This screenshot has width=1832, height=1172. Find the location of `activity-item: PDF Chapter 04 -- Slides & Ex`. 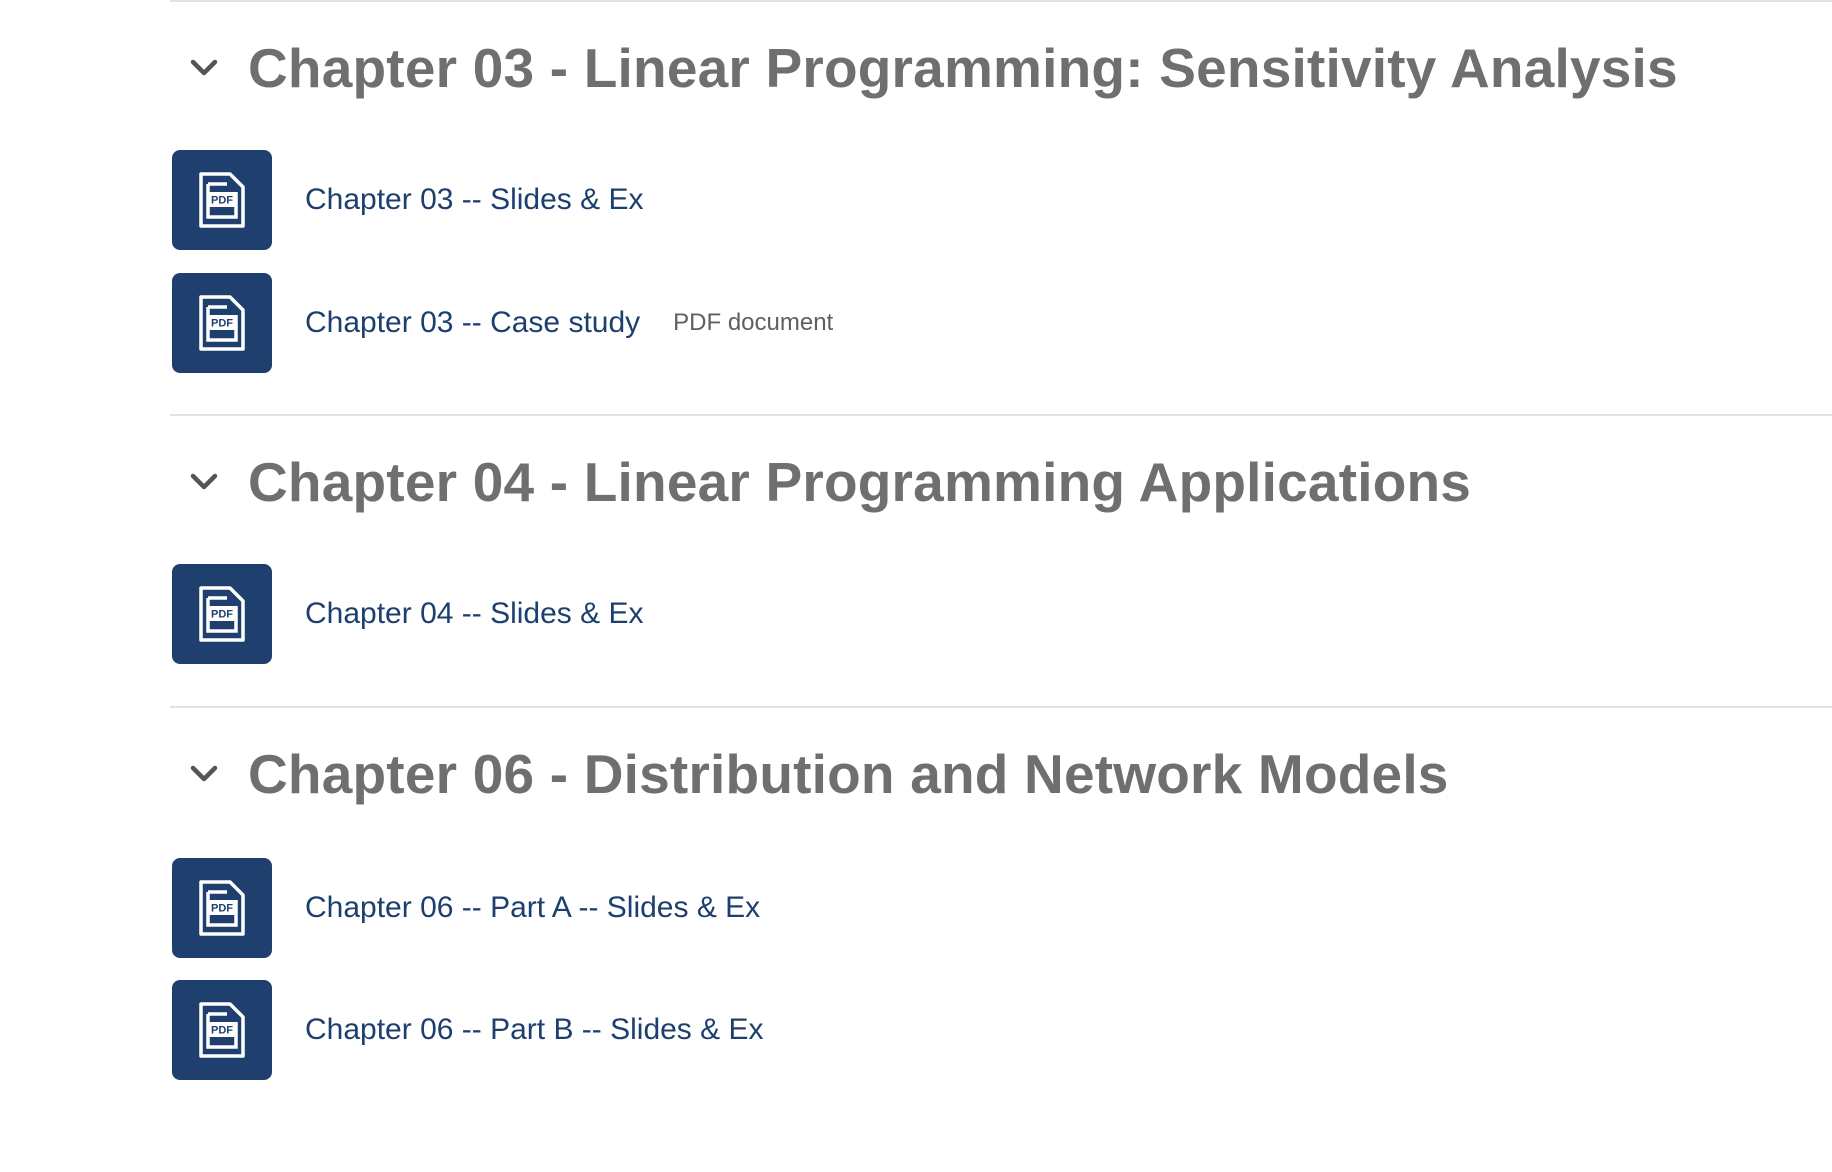

activity-item: PDF Chapter 04 -- Slides & Ex is located at coordinates (407, 614).